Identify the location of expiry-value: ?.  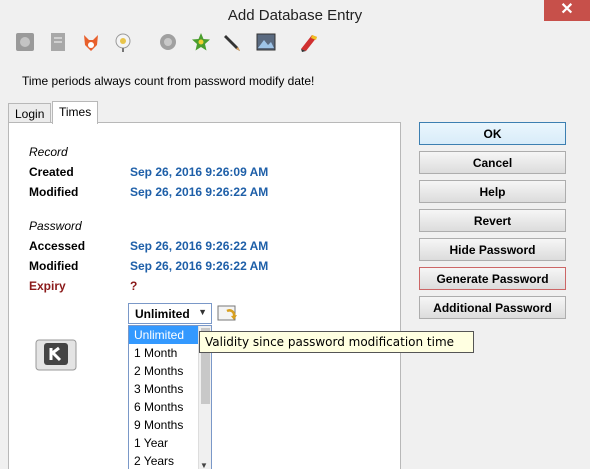
(134, 286).